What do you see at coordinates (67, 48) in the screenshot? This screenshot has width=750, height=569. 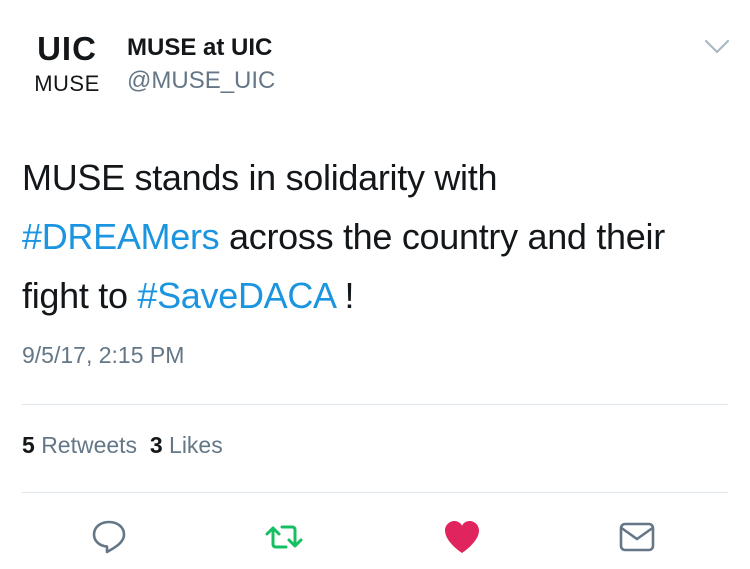 I see `avatar-logo-uic: UIC` at bounding box center [67, 48].